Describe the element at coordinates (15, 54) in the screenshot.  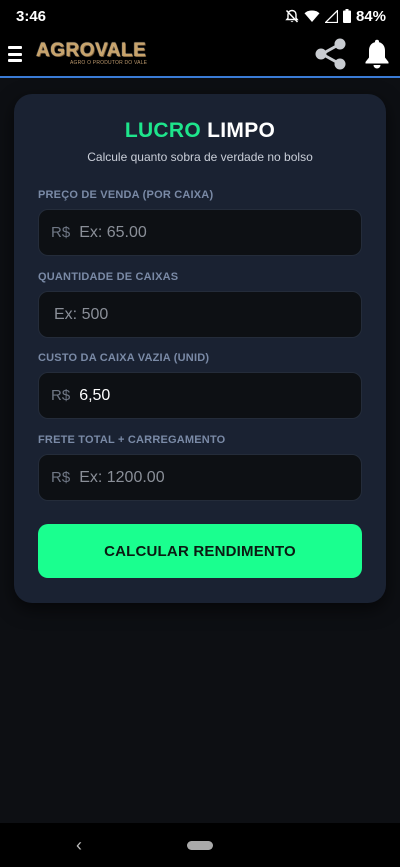
I see `menu-icon` at that location.